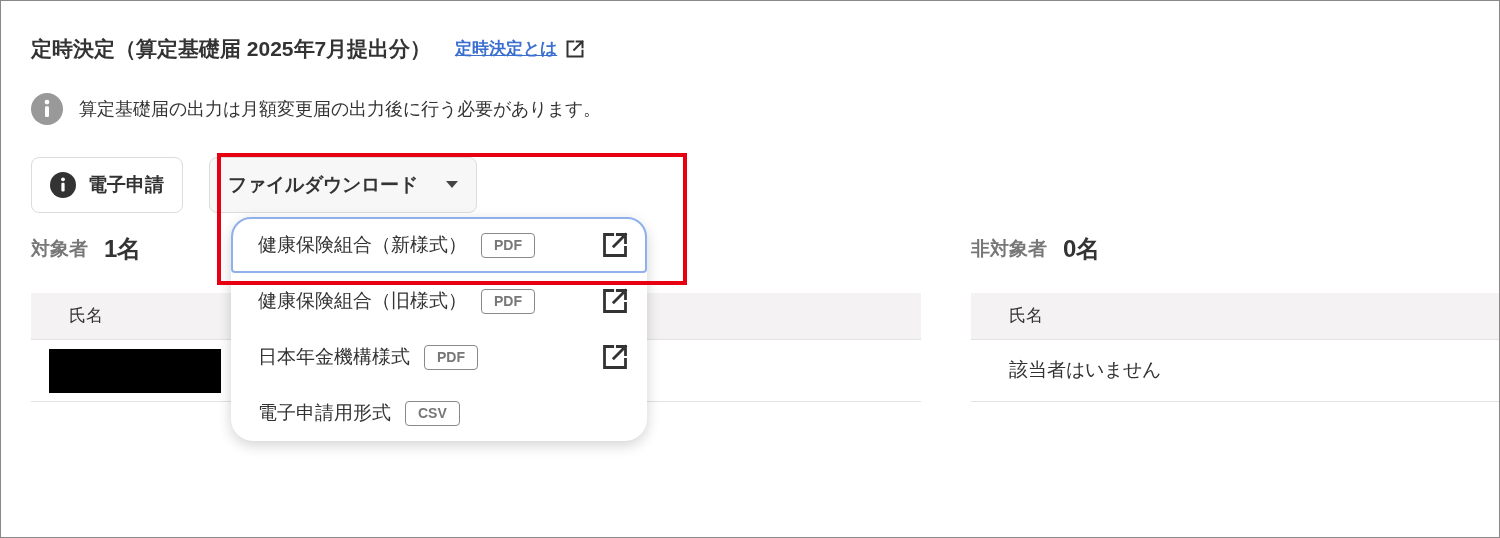 The height and width of the screenshot is (538, 1500). Describe the element at coordinates (324, 412) in the screenshot. I see `menu-item-label: 電子申請用形式` at that location.